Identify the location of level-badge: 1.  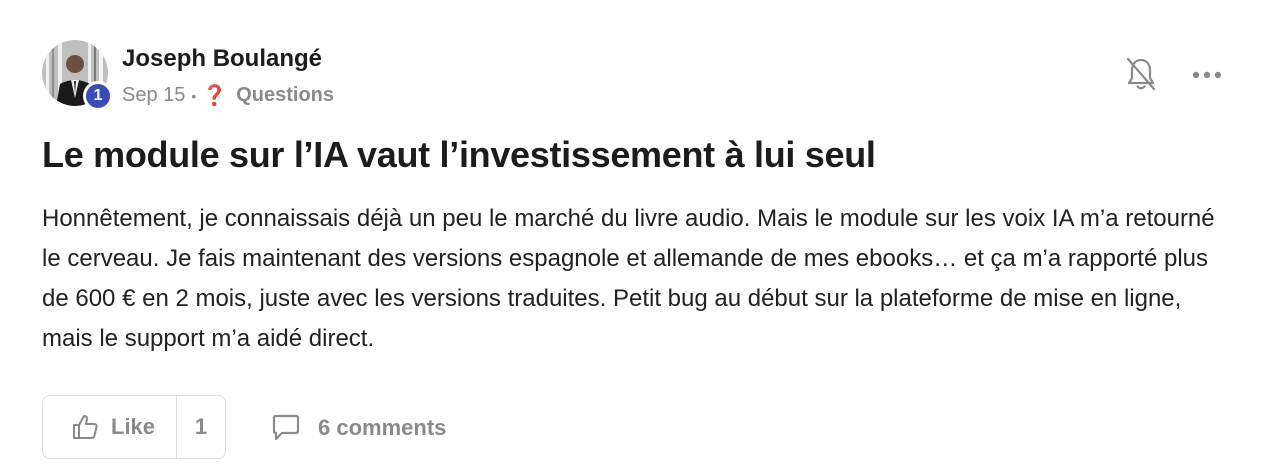
(98, 96).